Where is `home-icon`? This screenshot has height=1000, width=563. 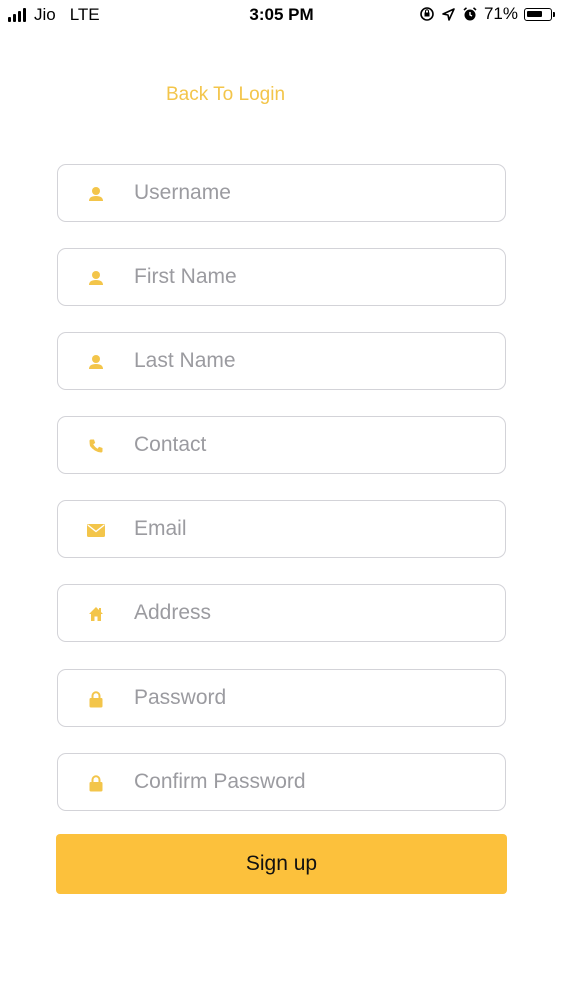
home-icon is located at coordinates (96, 614).